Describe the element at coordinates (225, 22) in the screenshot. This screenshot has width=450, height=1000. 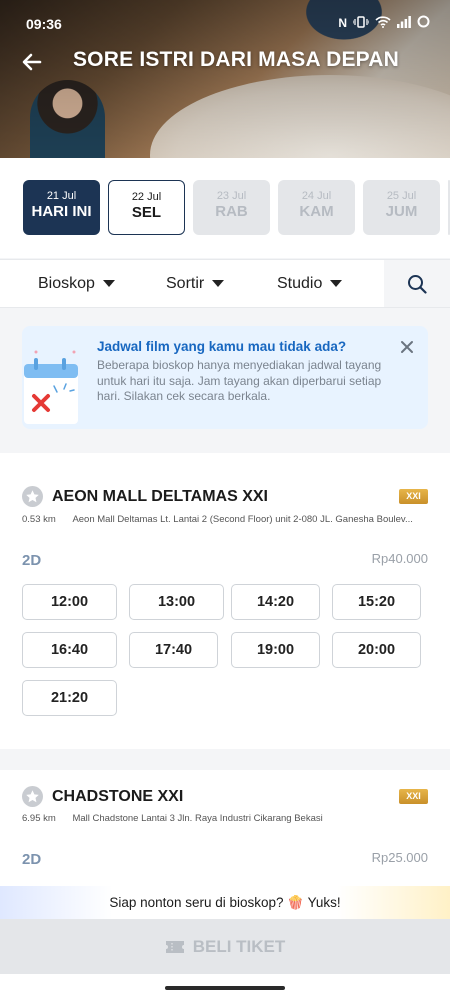
I see `status-bar: 09:36 N` at that location.